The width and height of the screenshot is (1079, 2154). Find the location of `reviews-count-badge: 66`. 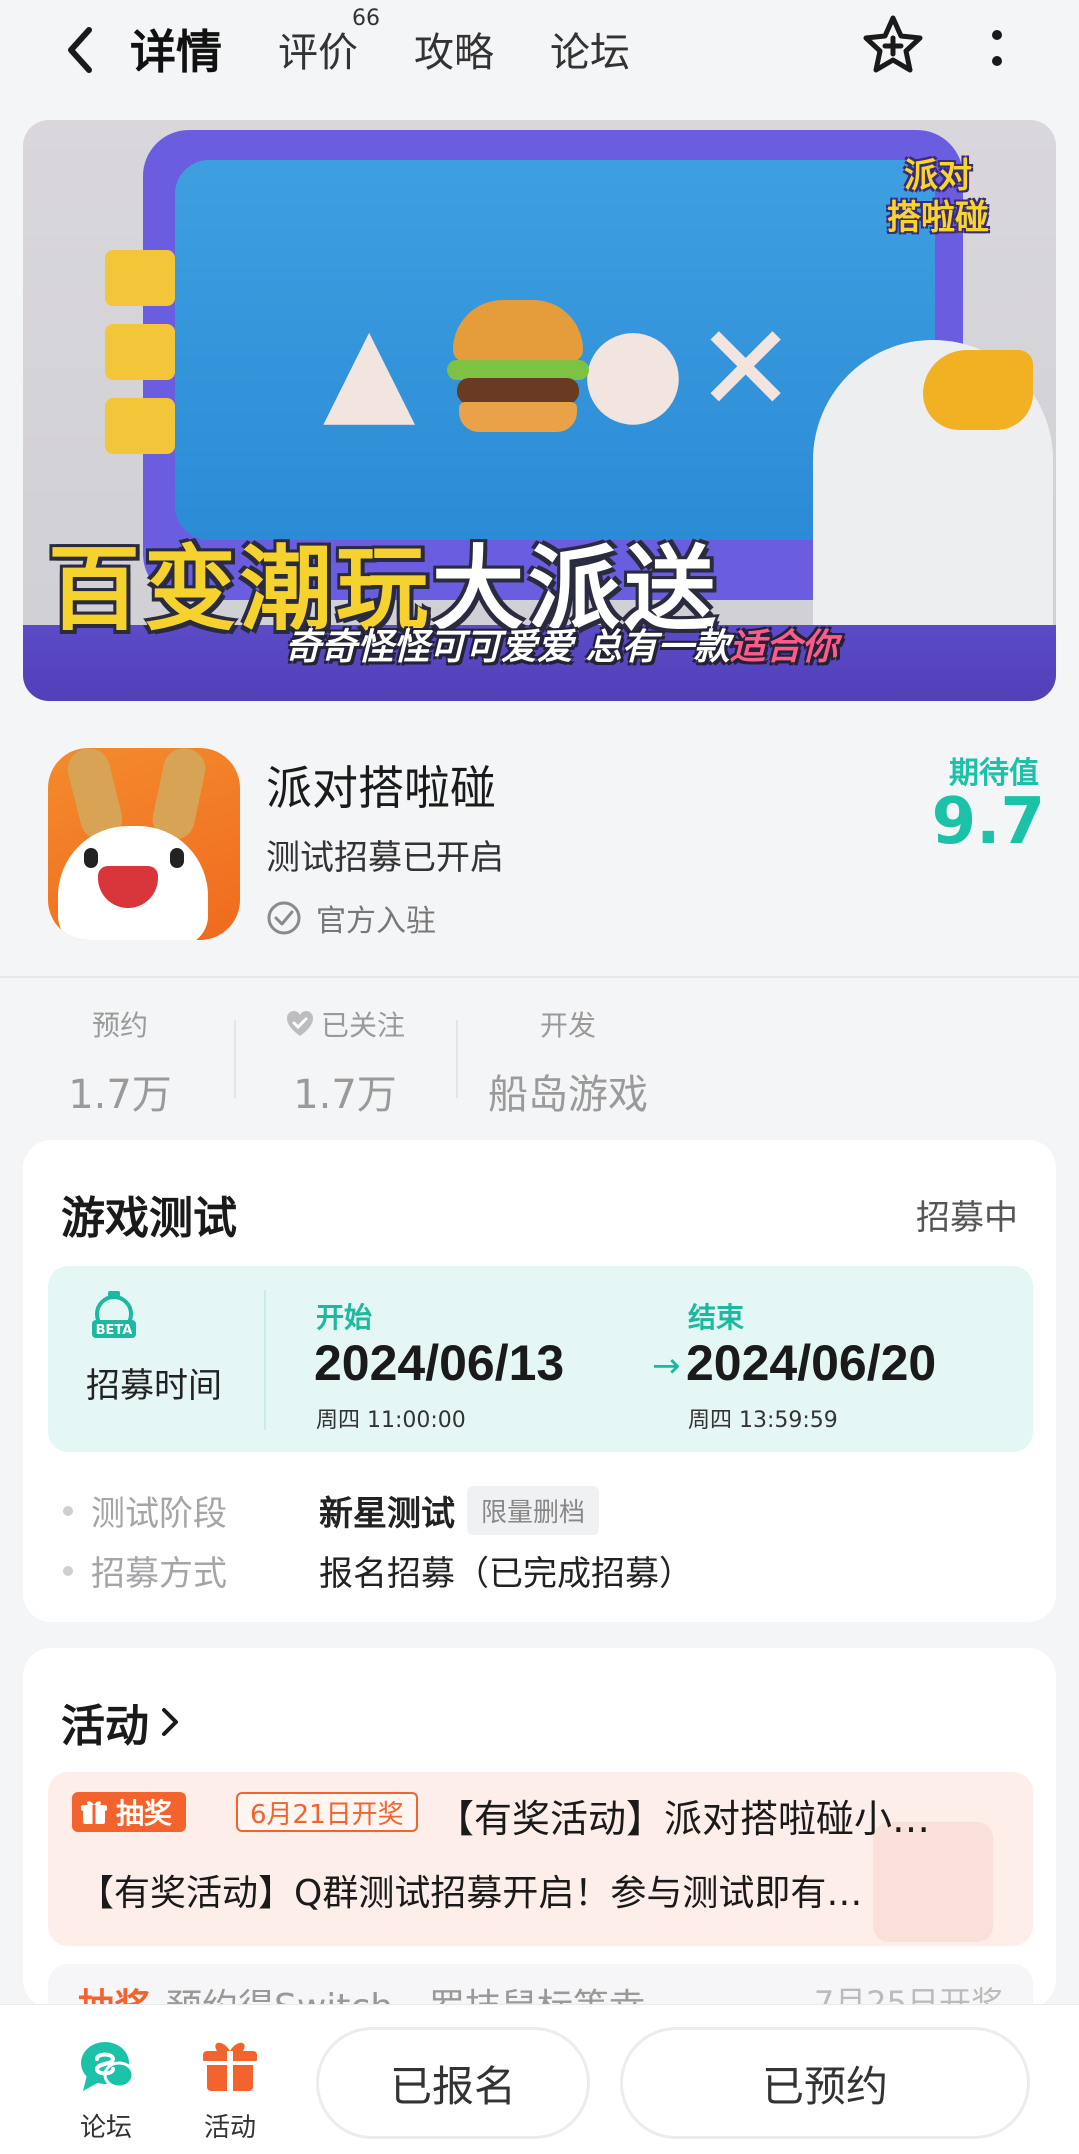

reviews-count-badge: 66 is located at coordinates (366, 18).